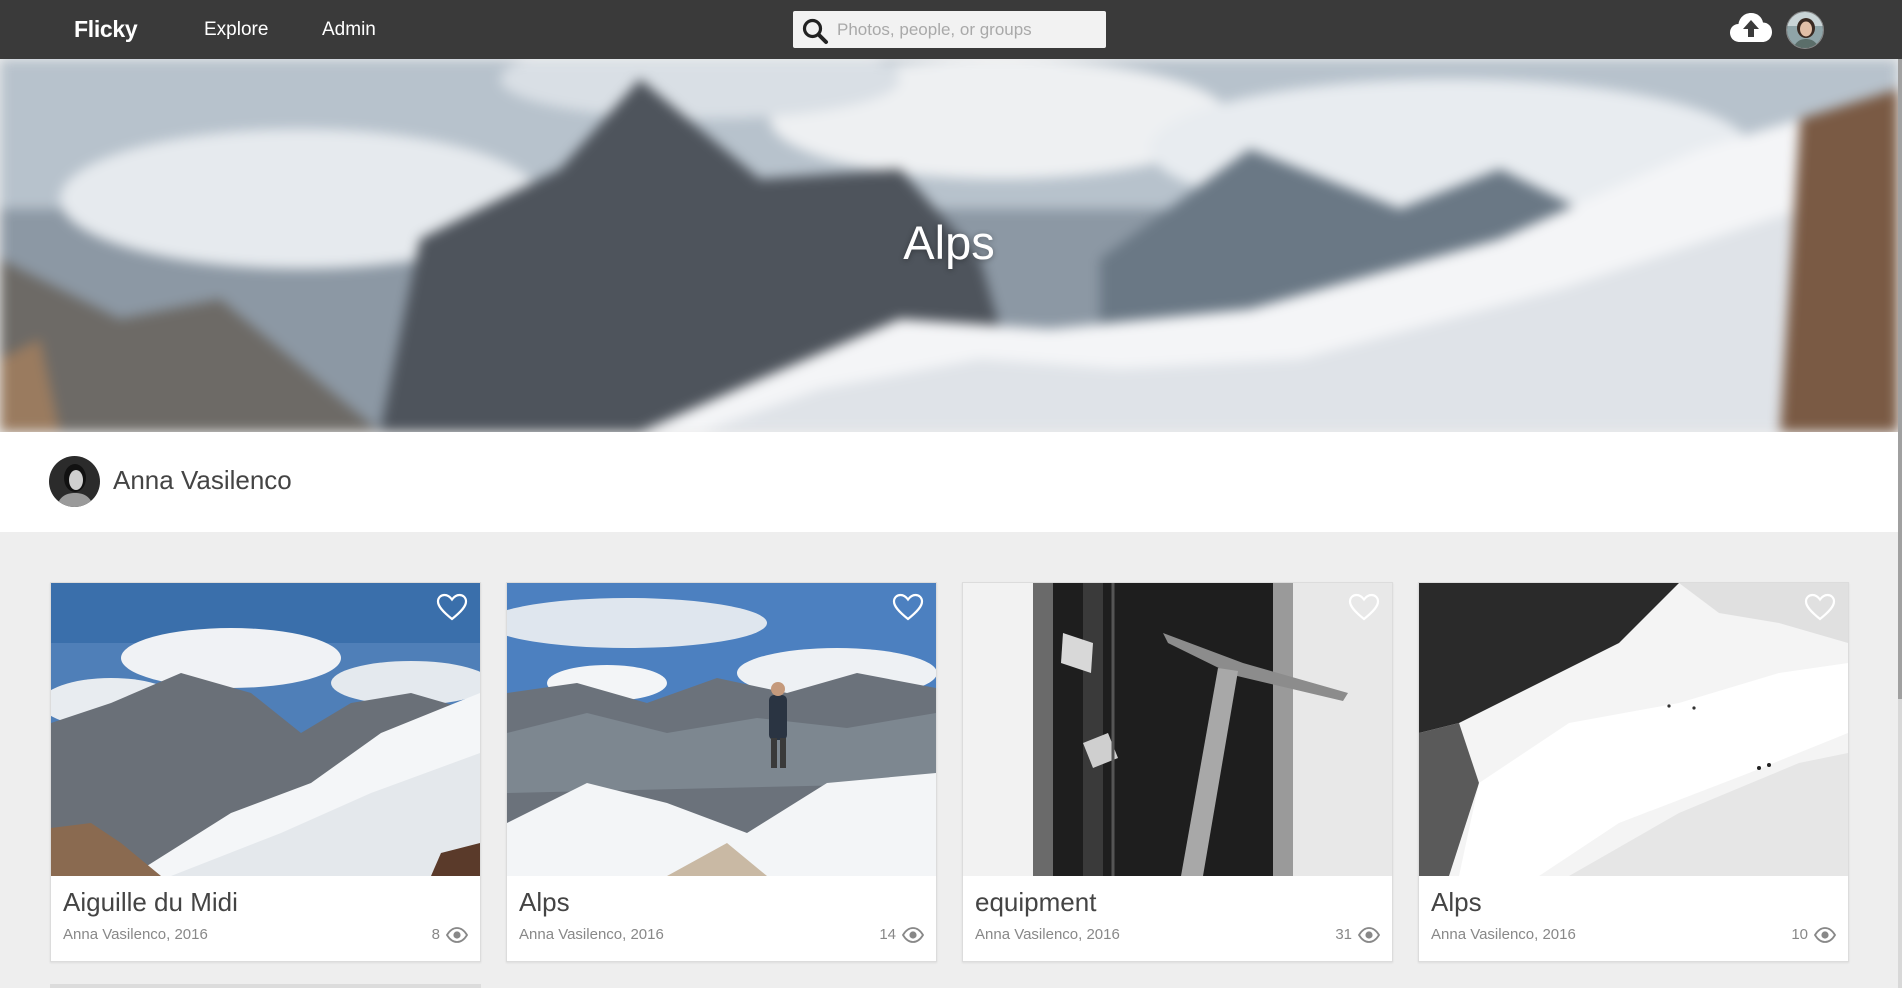 The height and width of the screenshot is (988, 1902). Describe the element at coordinates (349, 30) in the screenshot. I see `nav-admin-link: Admin` at that location.